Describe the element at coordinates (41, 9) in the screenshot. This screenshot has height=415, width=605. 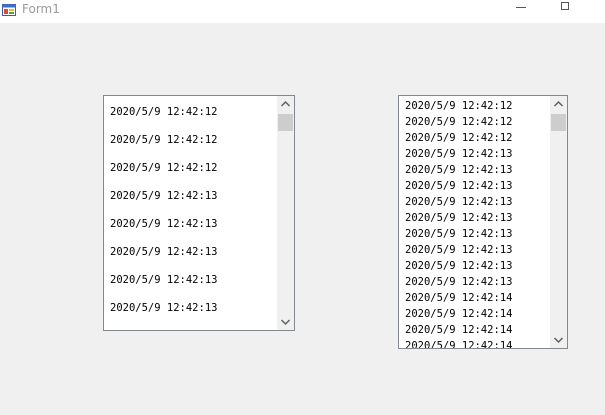
I see `window-title: Form1` at that location.